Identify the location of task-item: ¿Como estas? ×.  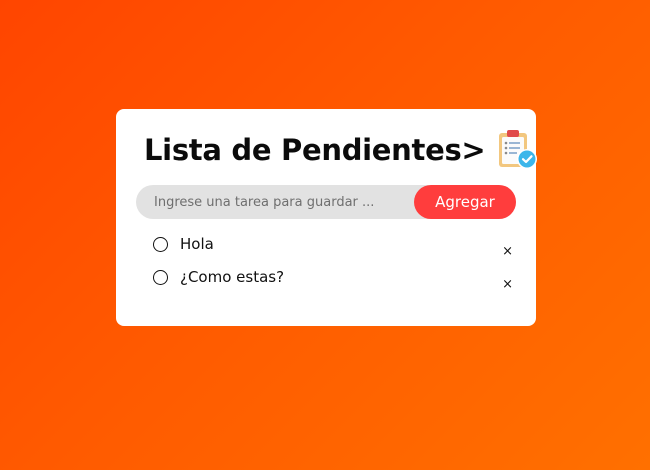
(333, 283).